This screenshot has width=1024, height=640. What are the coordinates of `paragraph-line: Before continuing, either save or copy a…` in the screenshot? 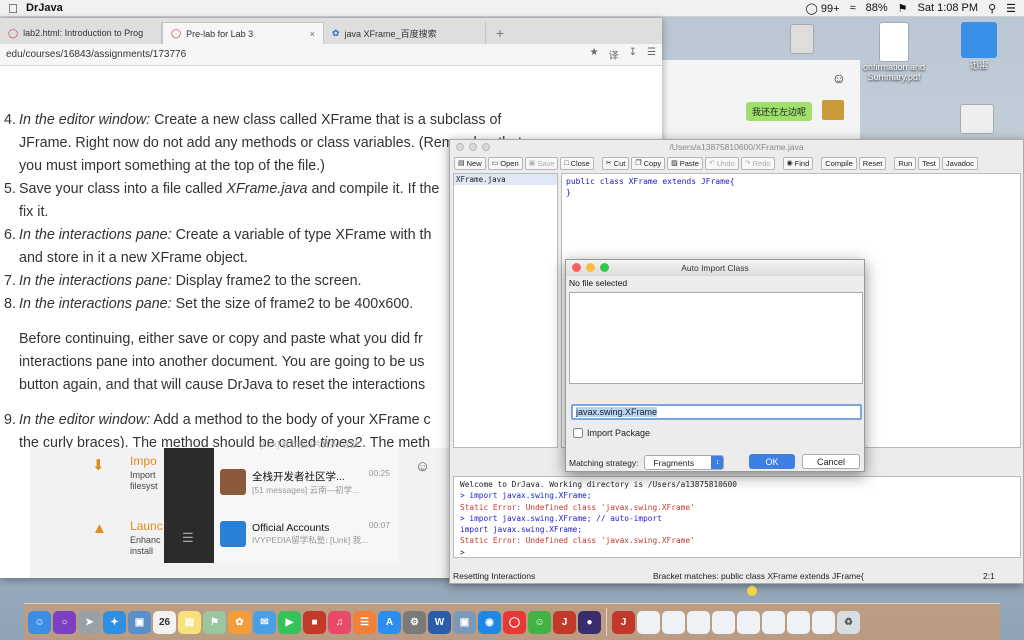 It's located at (221, 339).